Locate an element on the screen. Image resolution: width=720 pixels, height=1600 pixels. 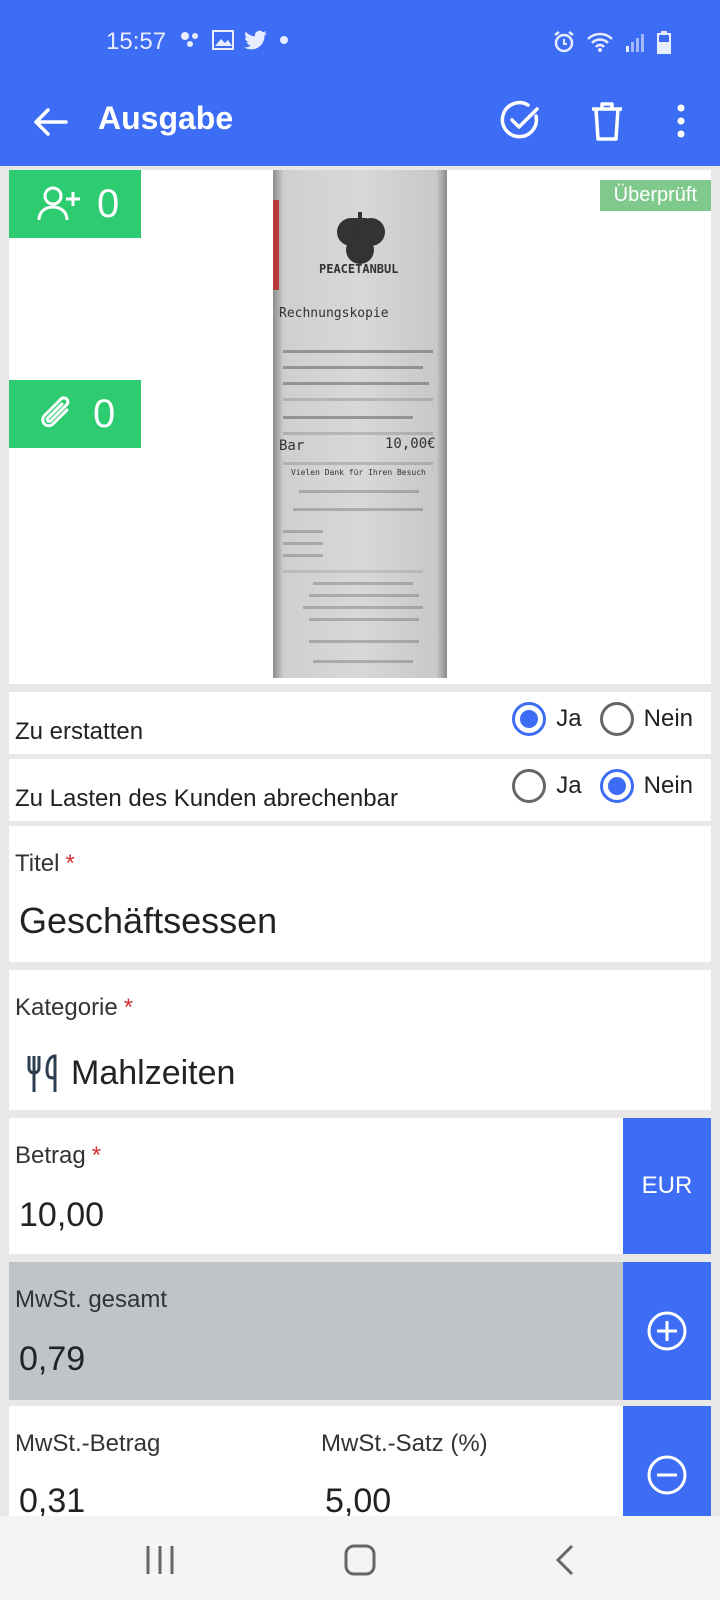
billable-no-option: Nein is located at coordinates (646, 786).